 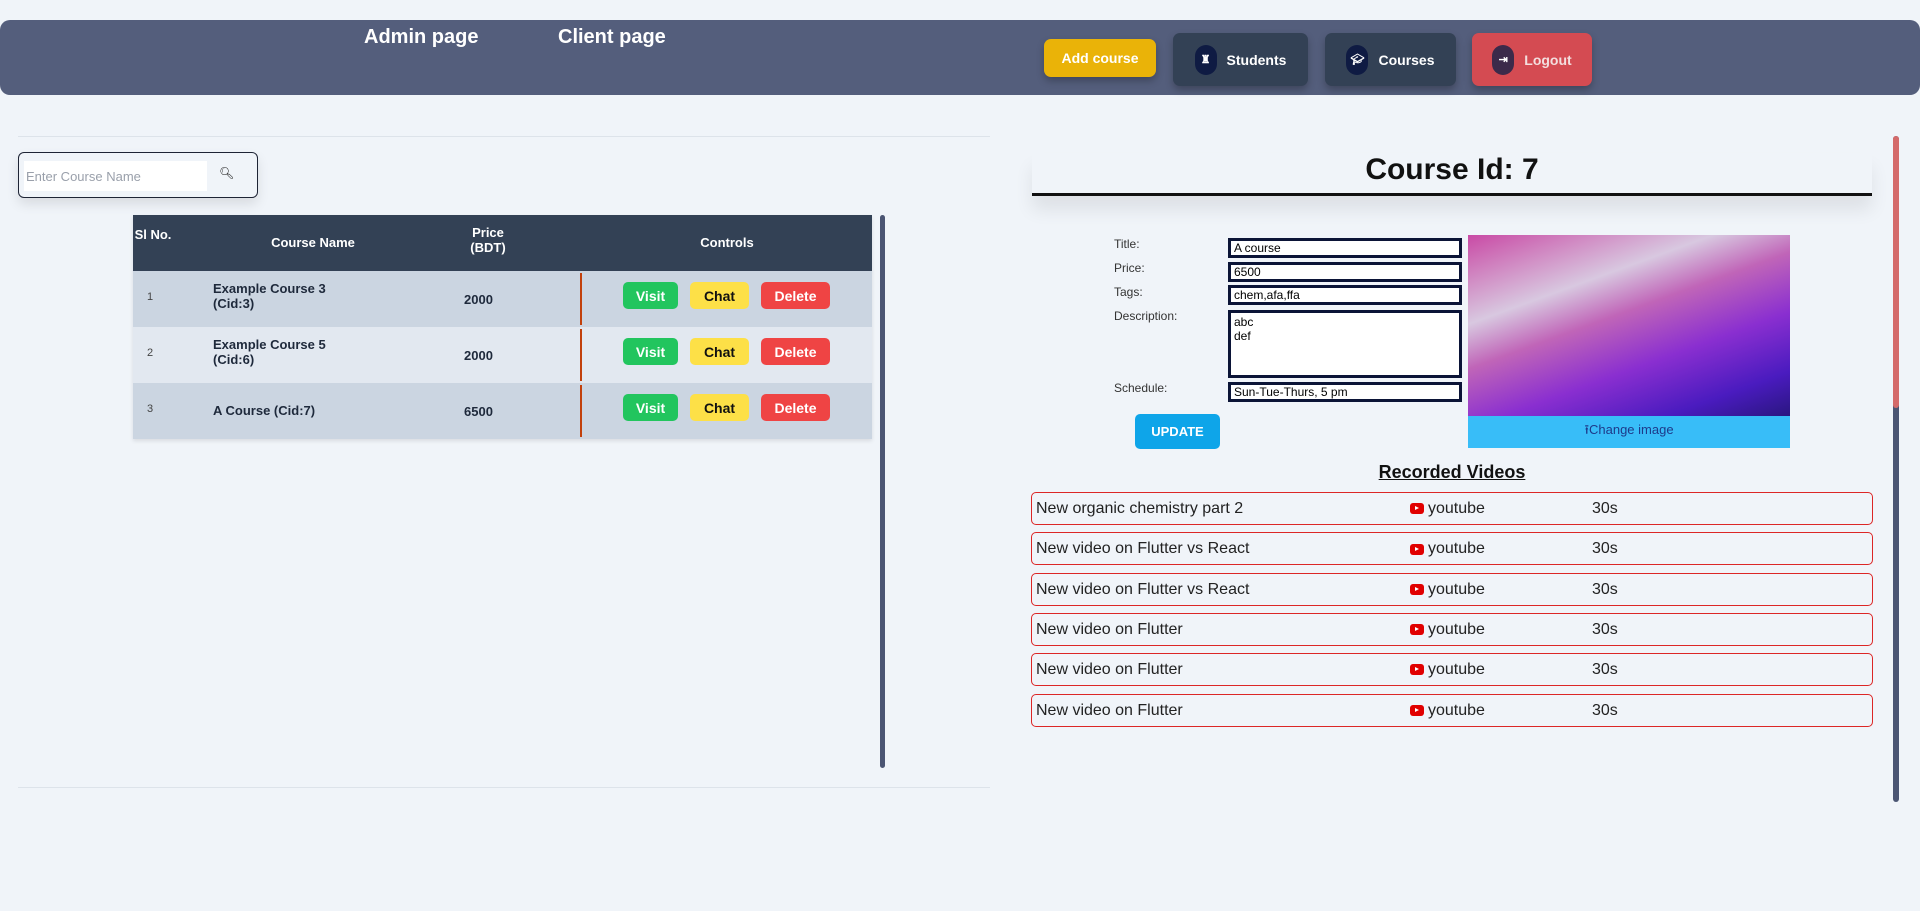 I want to click on students-button: ♜ Students, so click(x=1240, y=59).